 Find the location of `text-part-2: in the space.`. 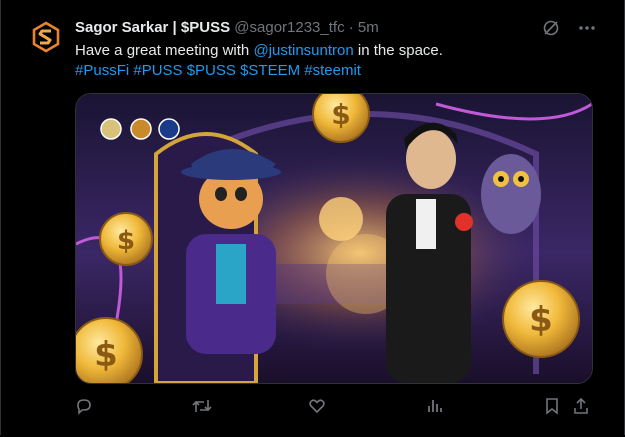

text-part-2: in the space. is located at coordinates (398, 50).